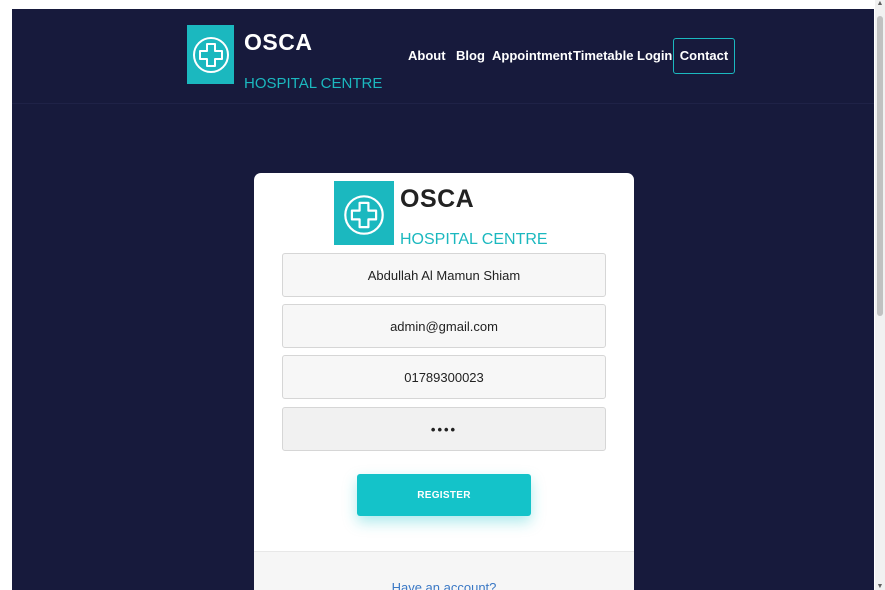 The width and height of the screenshot is (885, 590). I want to click on have-account-link: Have an account?, so click(444, 585).